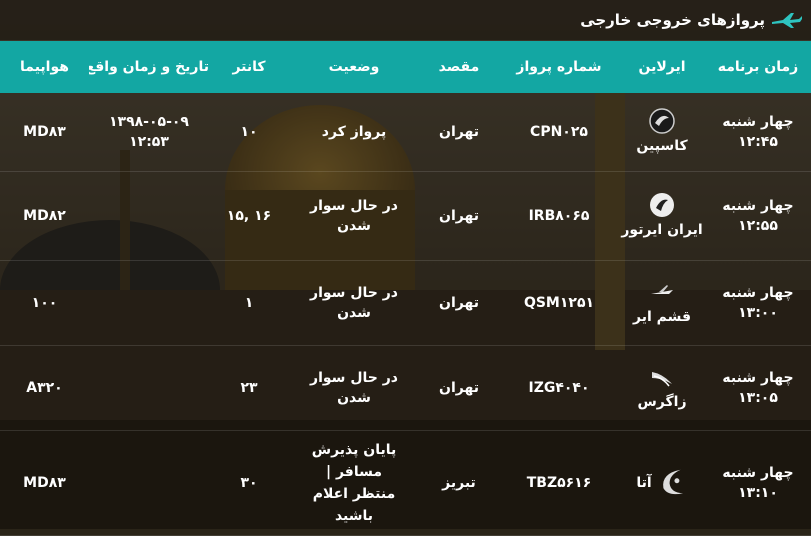 This screenshot has width=811, height=536. Describe the element at coordinates (758, 226) in the screenshot. I see `scheduled-time: ۱۲:۵۵` at that location.